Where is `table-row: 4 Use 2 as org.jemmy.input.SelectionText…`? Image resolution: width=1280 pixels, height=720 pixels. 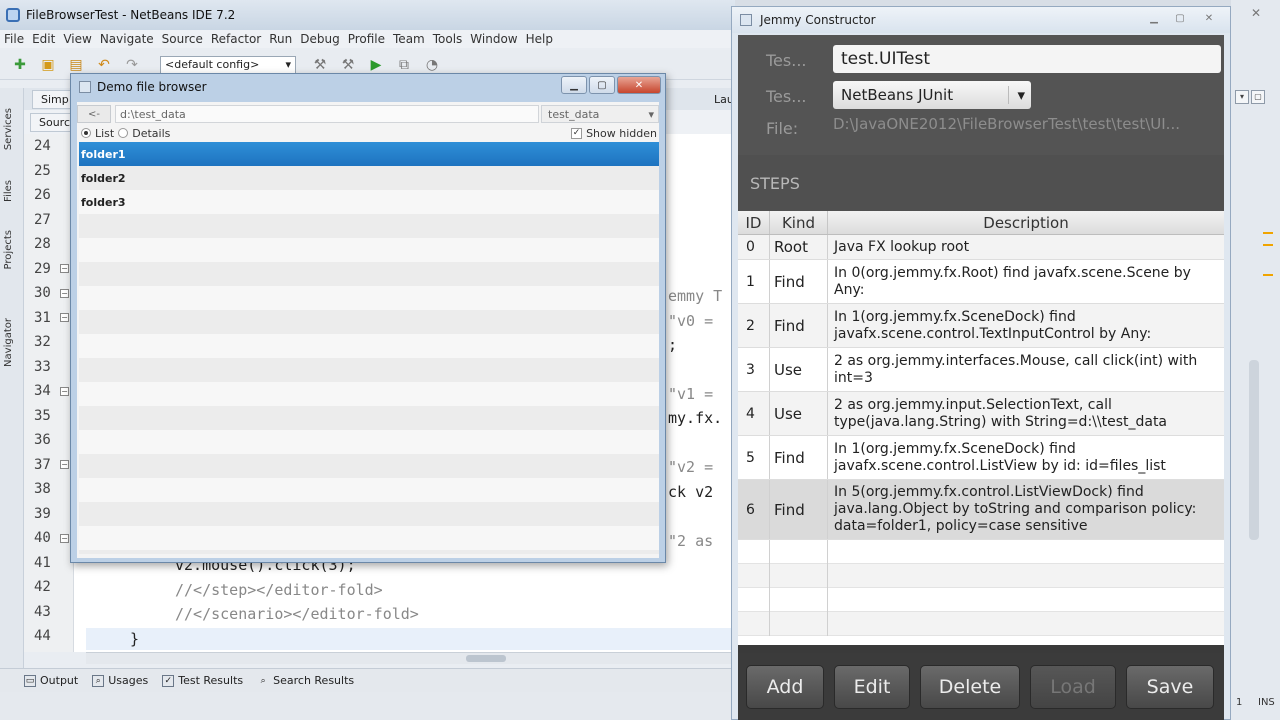
table-row: 4 Use 2 as org.jemmy.input.SelectionText… is located at coordinates (981, 414).